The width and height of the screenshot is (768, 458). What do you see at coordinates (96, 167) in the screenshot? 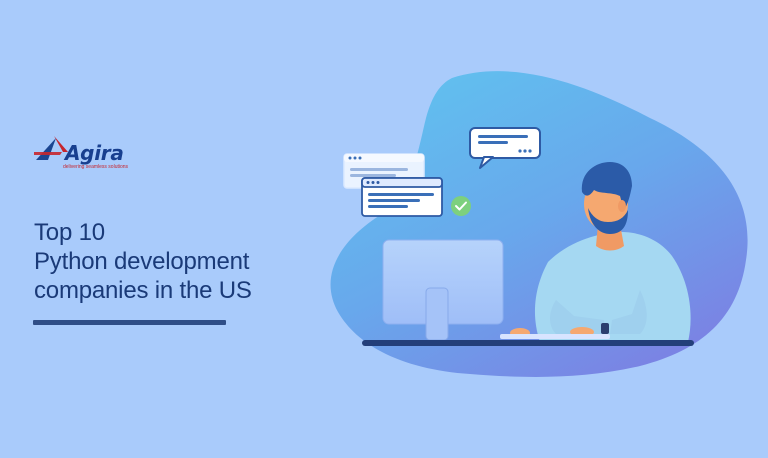
I see `logo-tagline: delivering seamless solutions` at bounding box center [96, 167].